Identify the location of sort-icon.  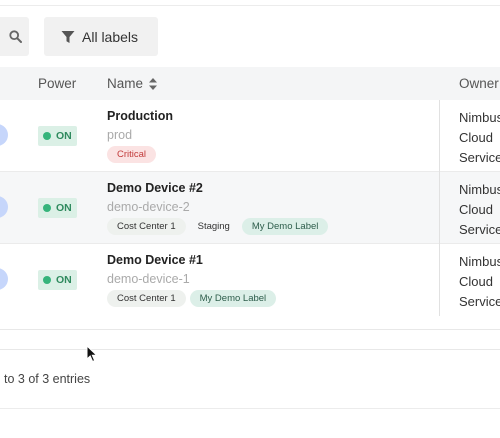
(153, 83).